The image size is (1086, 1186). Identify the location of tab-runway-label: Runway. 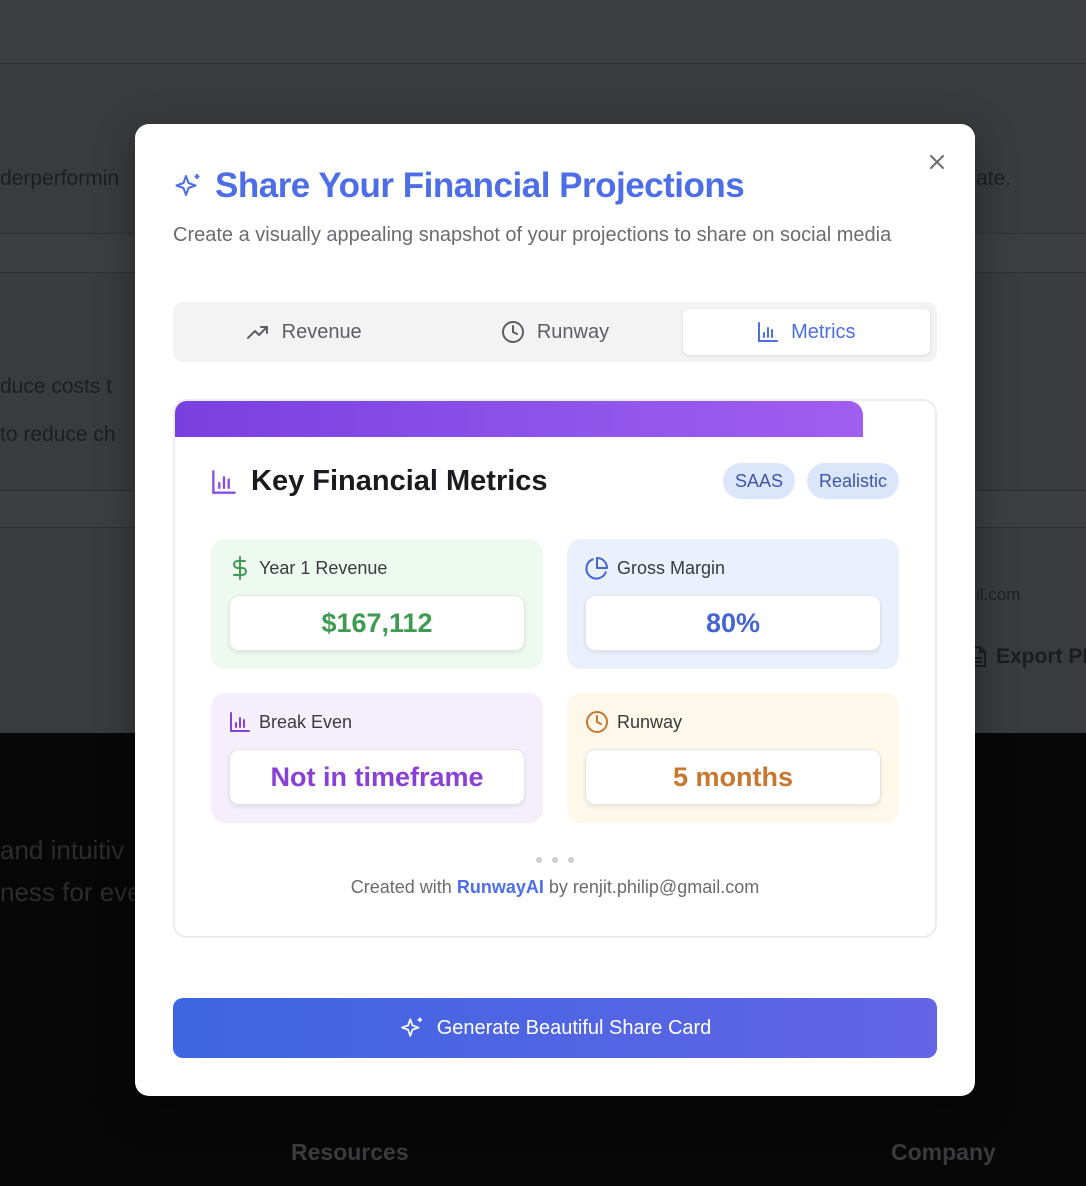
(573, 331).